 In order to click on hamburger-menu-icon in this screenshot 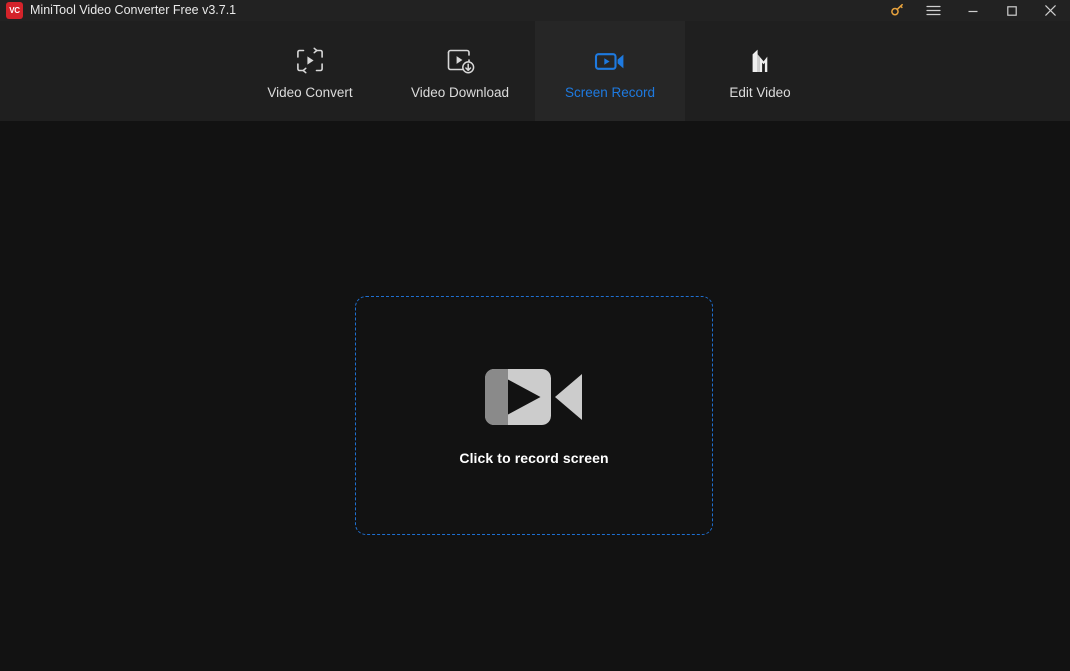, I will do `click(933, 10)`.